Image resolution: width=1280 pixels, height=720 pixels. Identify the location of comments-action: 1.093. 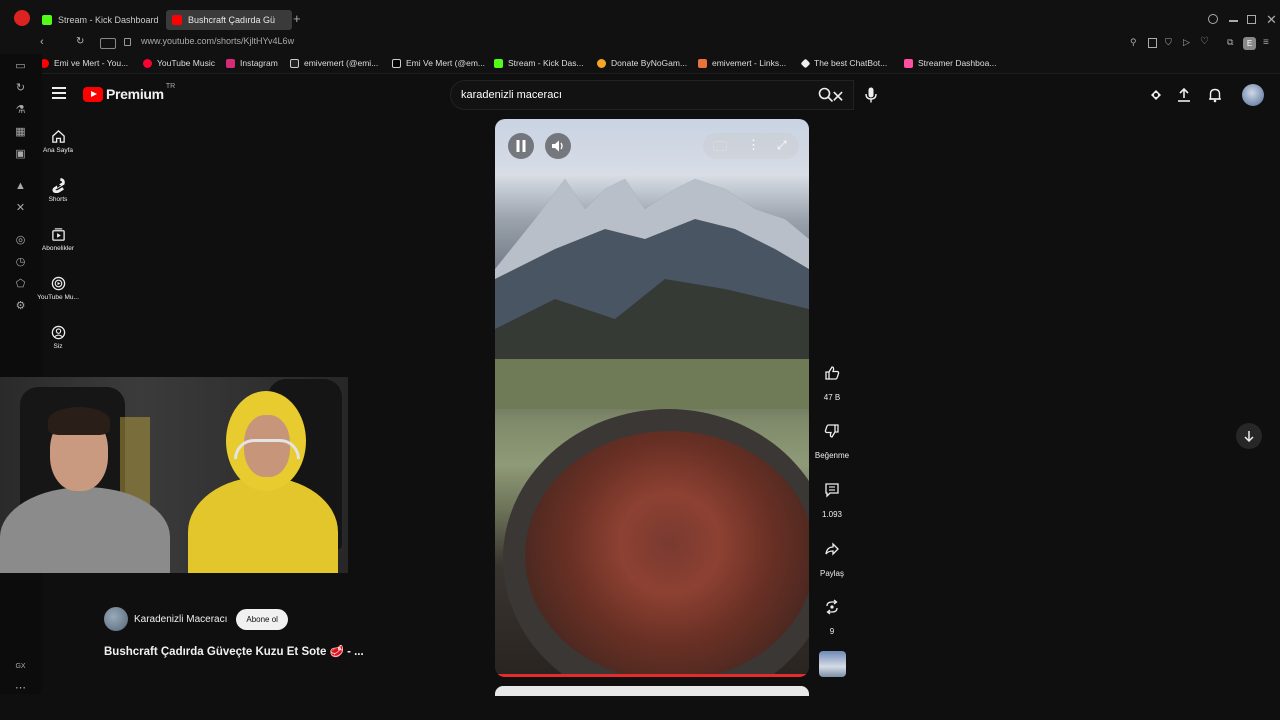
(832, 495).